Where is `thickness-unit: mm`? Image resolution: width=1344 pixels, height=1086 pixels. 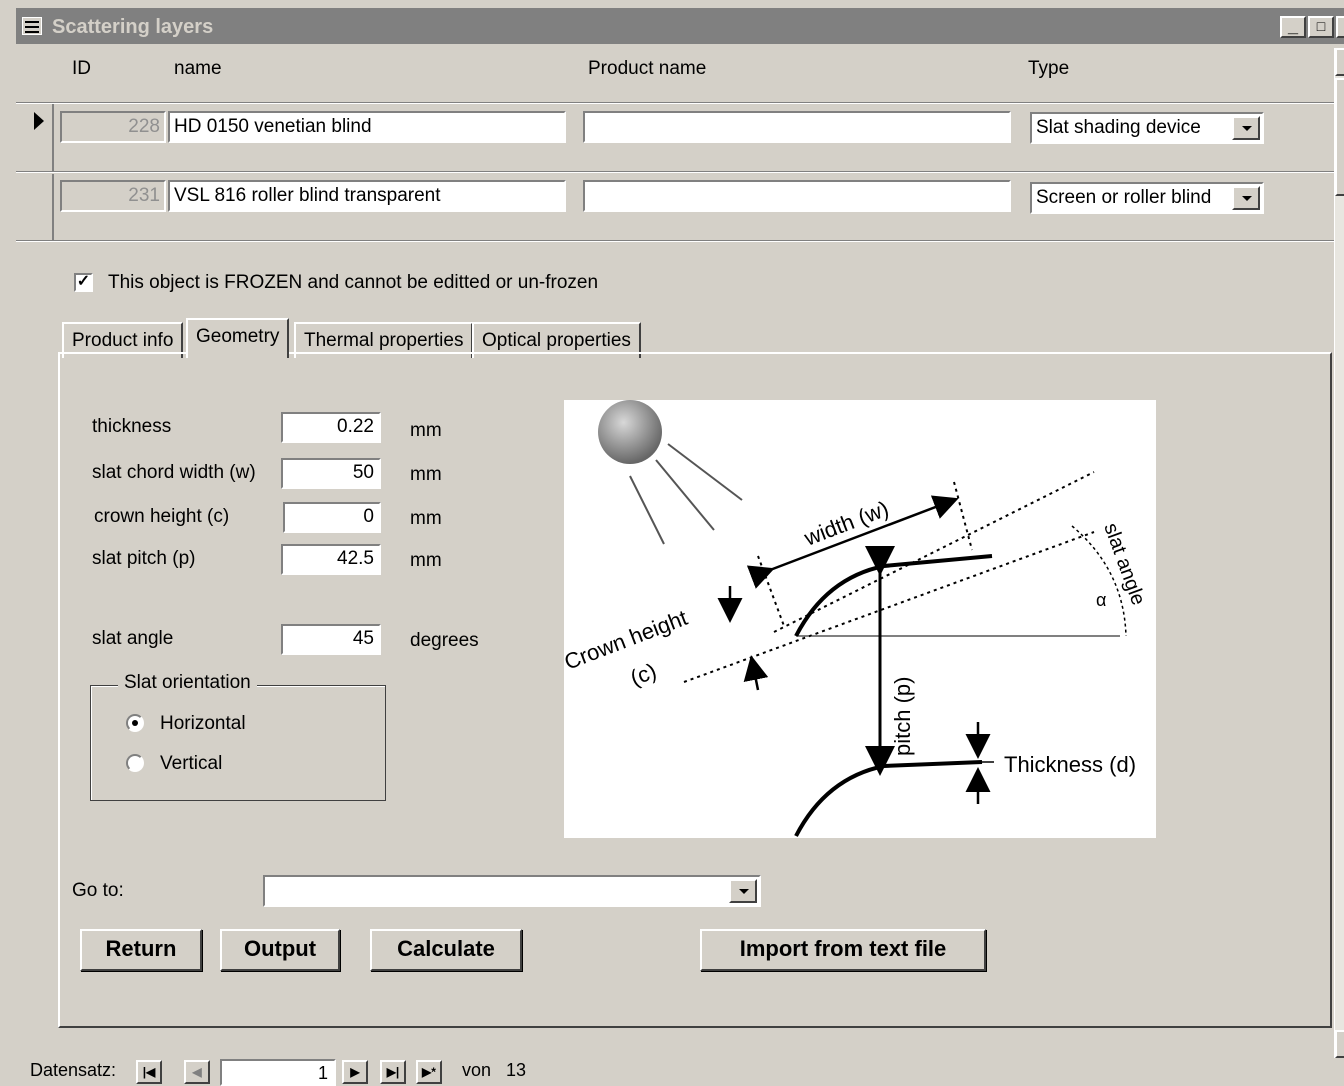
thickness-unit: mm is located at coordinates (426, 430).